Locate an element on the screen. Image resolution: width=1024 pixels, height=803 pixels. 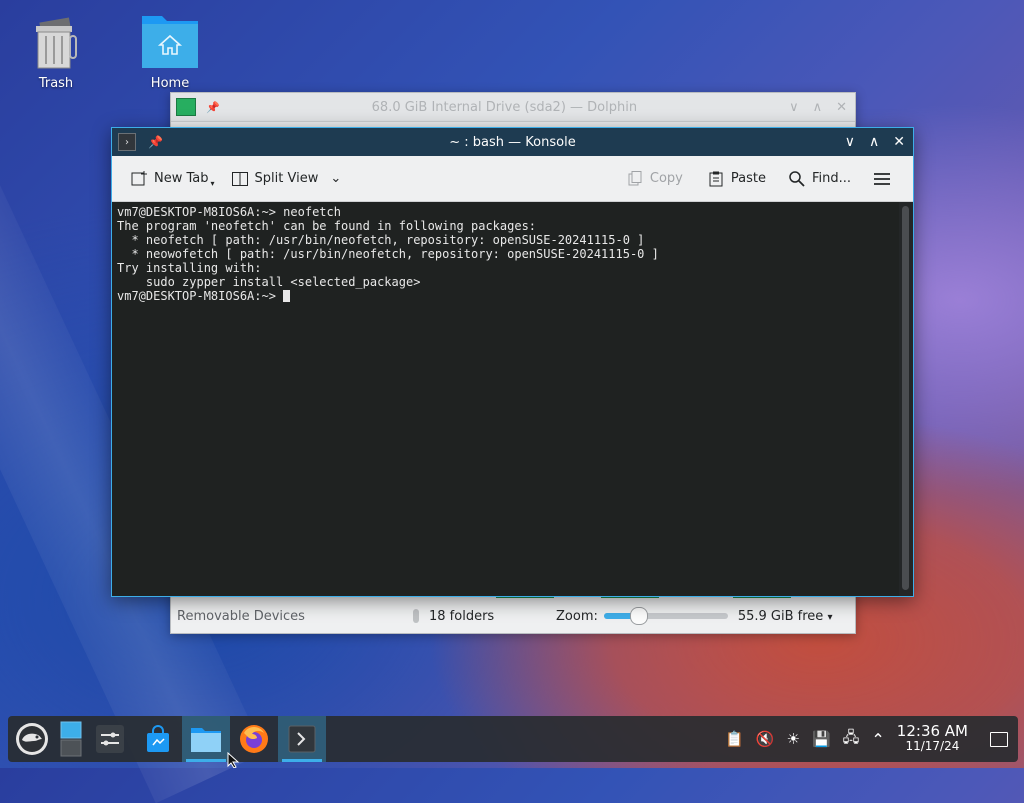
terminal-scrollbar is located at coordinates (905, 398).